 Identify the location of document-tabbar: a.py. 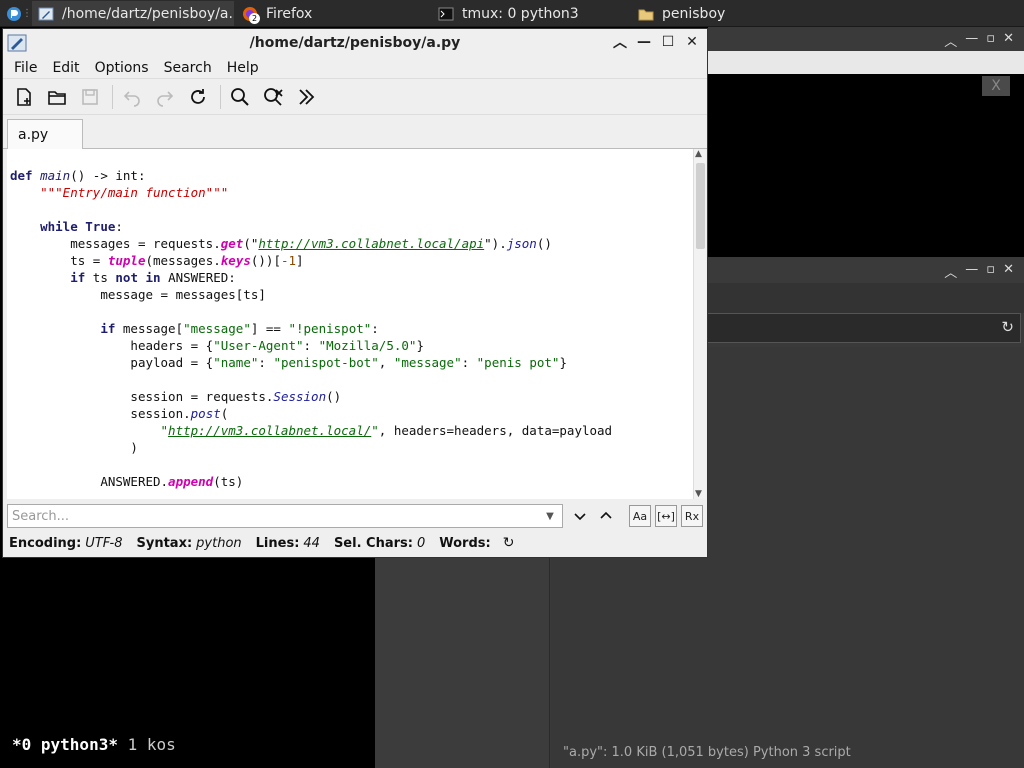
(355, 132).